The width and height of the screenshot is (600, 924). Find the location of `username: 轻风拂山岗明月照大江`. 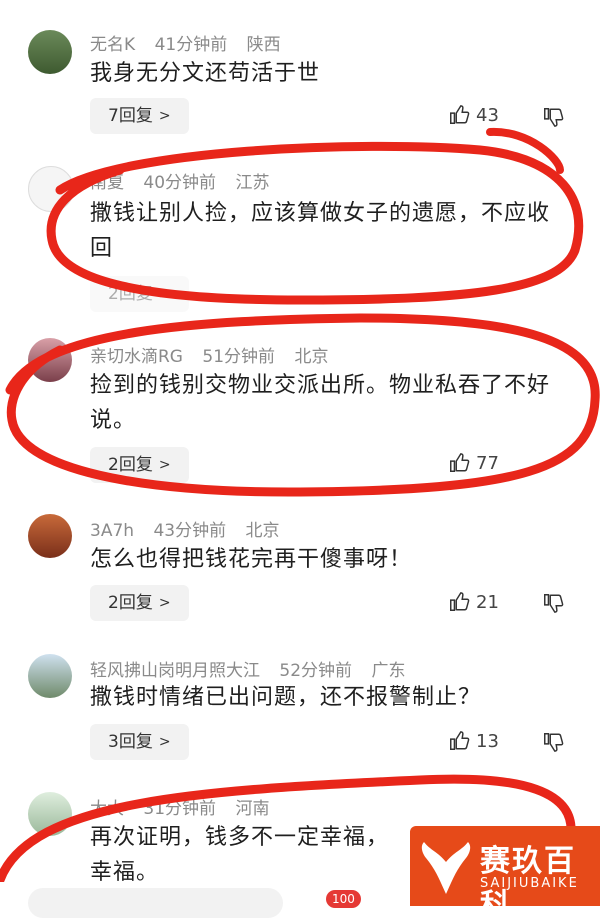

username: 轻风拂山岗明月照大江 is located at coordinates (175, 671).